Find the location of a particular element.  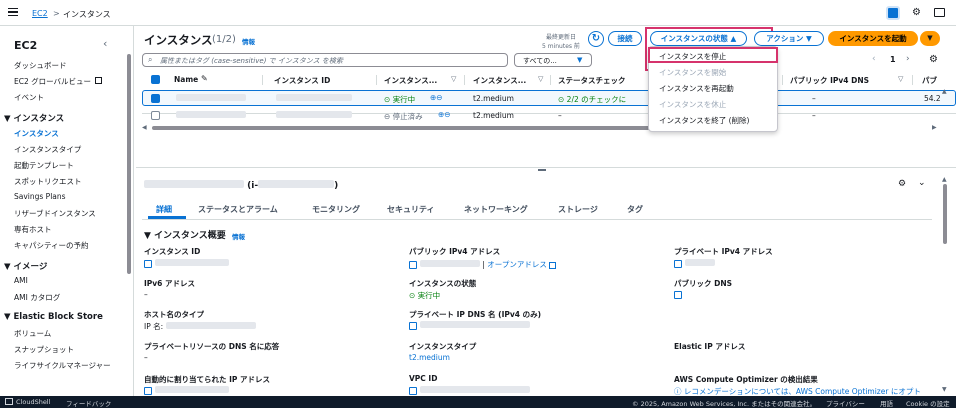

table-horizontal-scrollbar is located at coordinates (402, 128).